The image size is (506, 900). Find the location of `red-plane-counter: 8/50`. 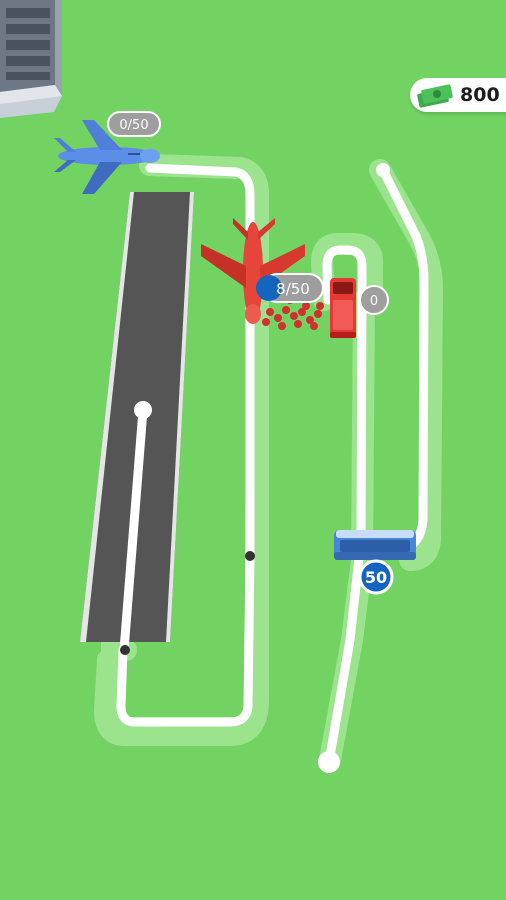

red-plane-counter: 8/50 is located at coordinates (293, 289).